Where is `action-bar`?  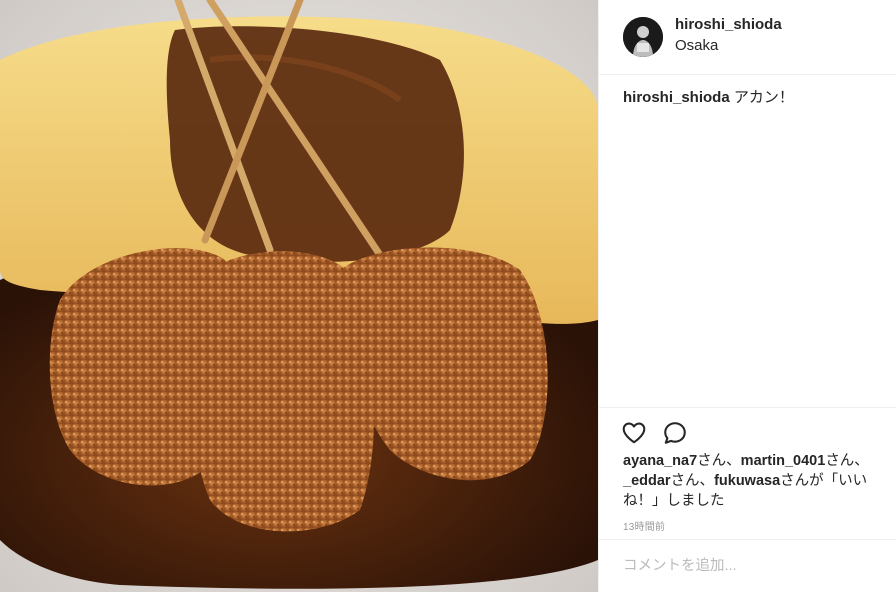 action-bar is located at coordinates (747, 430).